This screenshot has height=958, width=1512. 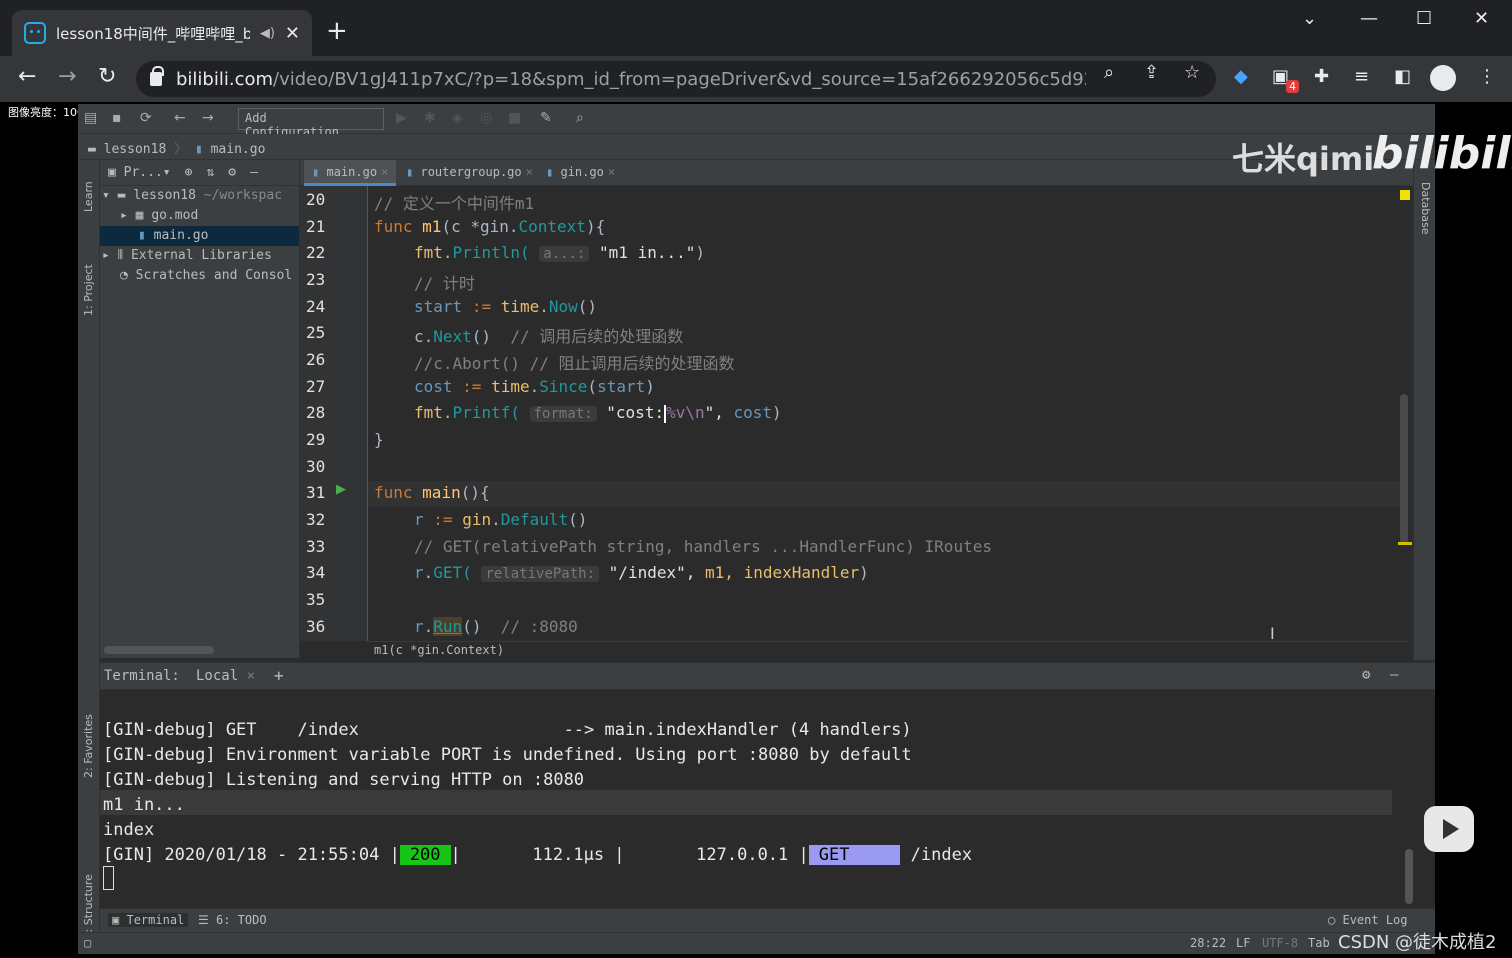 What do you see at coordinates (1369, 18) in the screenshot?
I see `minimize-icon: —` at bounding box center [1369, 18].